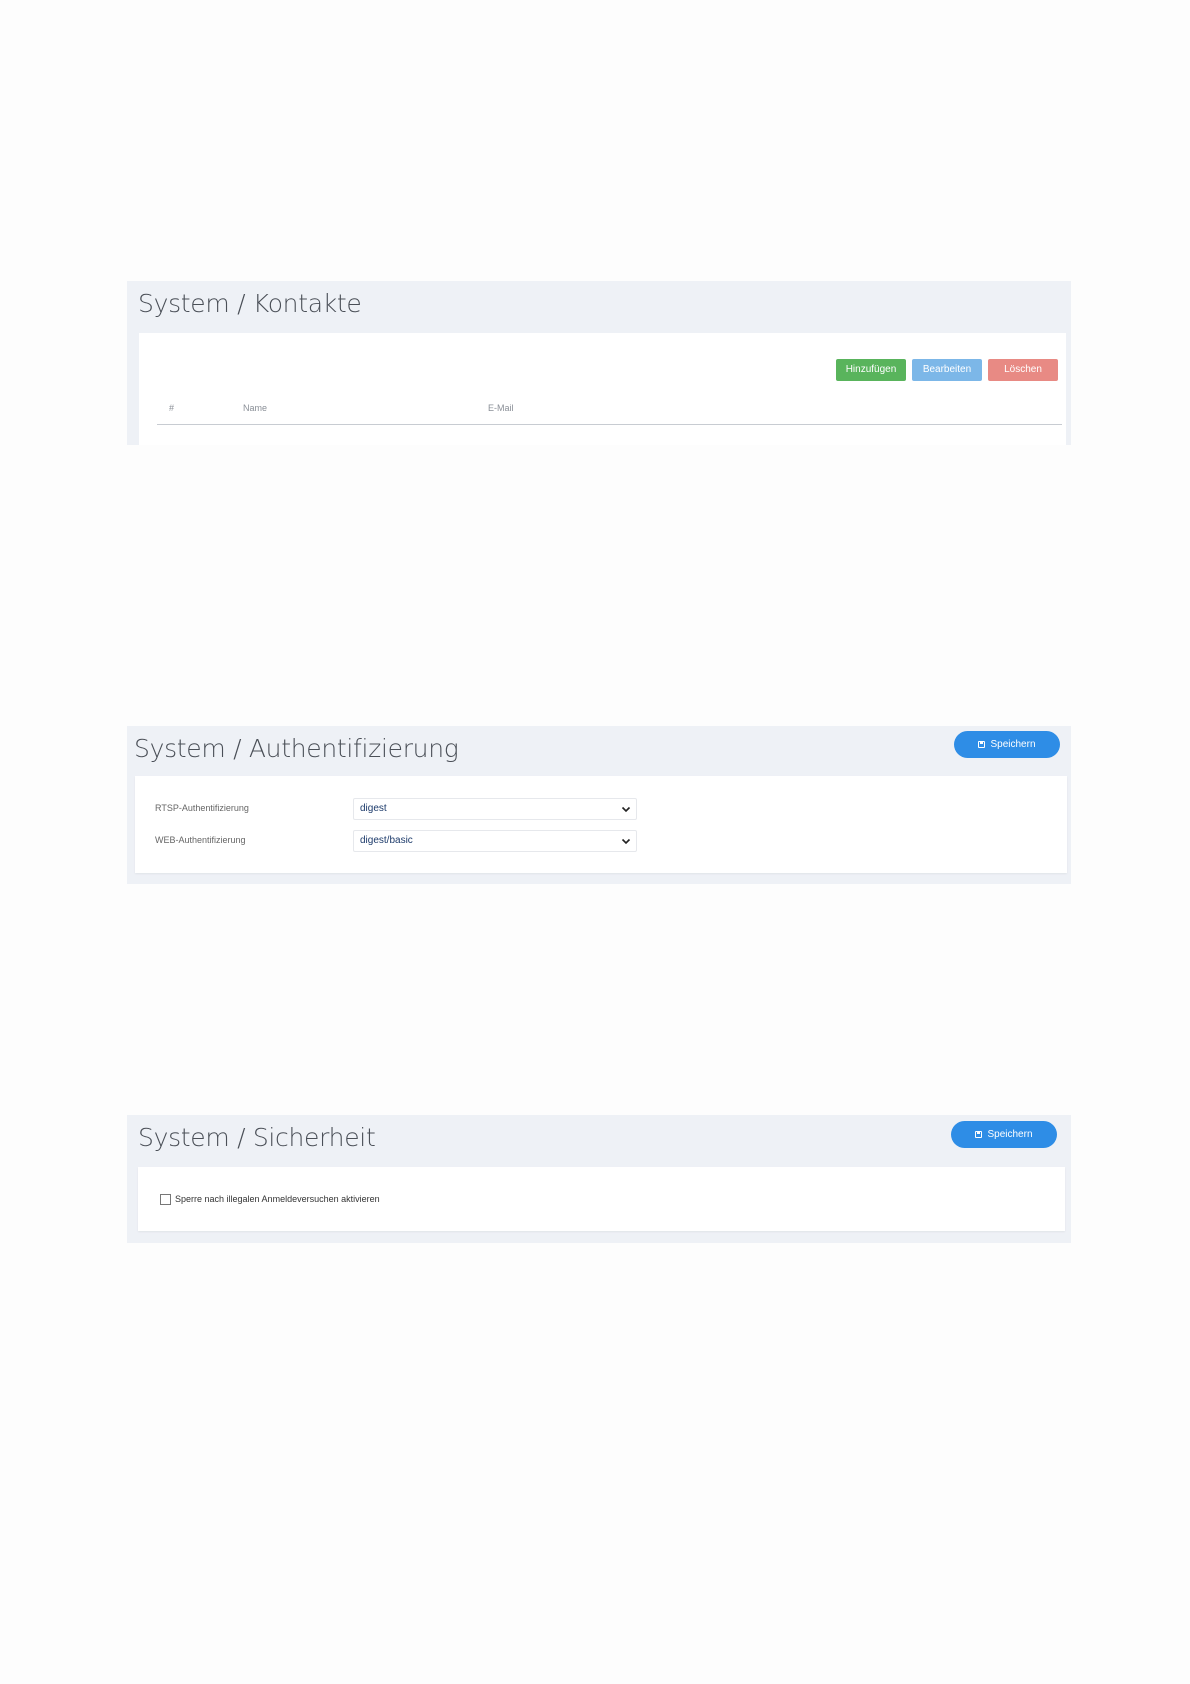 Image resolution: width=1190 pixels, height=1684 pixels. What do you see at coordinates (495, 809) in the screenshot?
I see `rtsp-auth-select: digest` at bounding box center [495, 809].